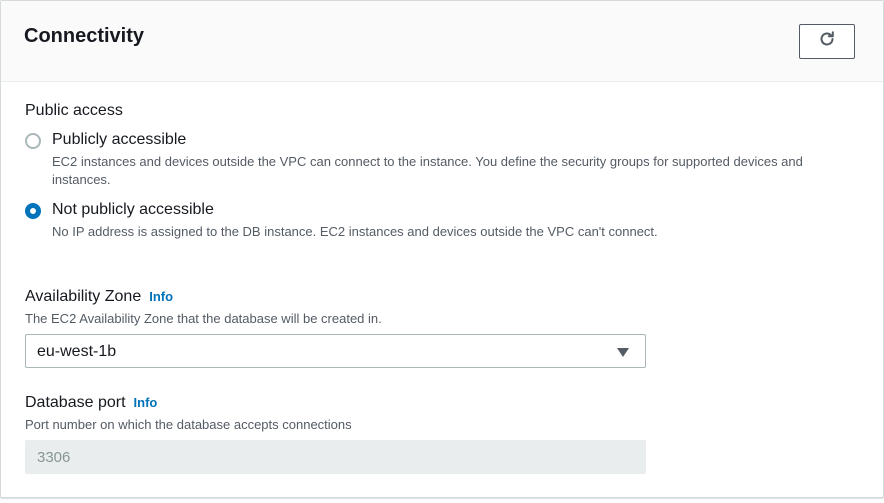  I want to click on panel-title: Connectivity, so click(84, 36).